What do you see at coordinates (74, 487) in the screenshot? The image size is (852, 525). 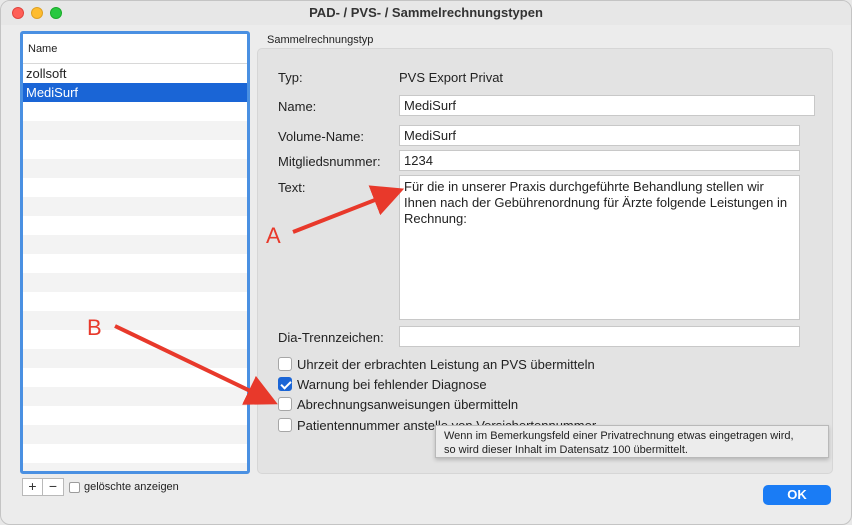 I see `show-deleted-checkbox` at bounding box center [74, 487].